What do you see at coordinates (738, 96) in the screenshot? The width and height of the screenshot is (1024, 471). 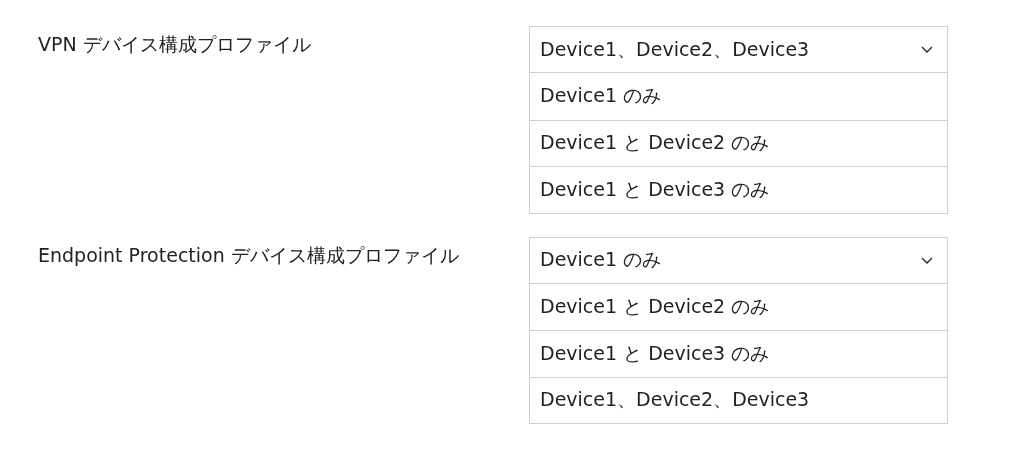 I see `dropdown-option: Device1 のみ` at bounding box center [738, 96].